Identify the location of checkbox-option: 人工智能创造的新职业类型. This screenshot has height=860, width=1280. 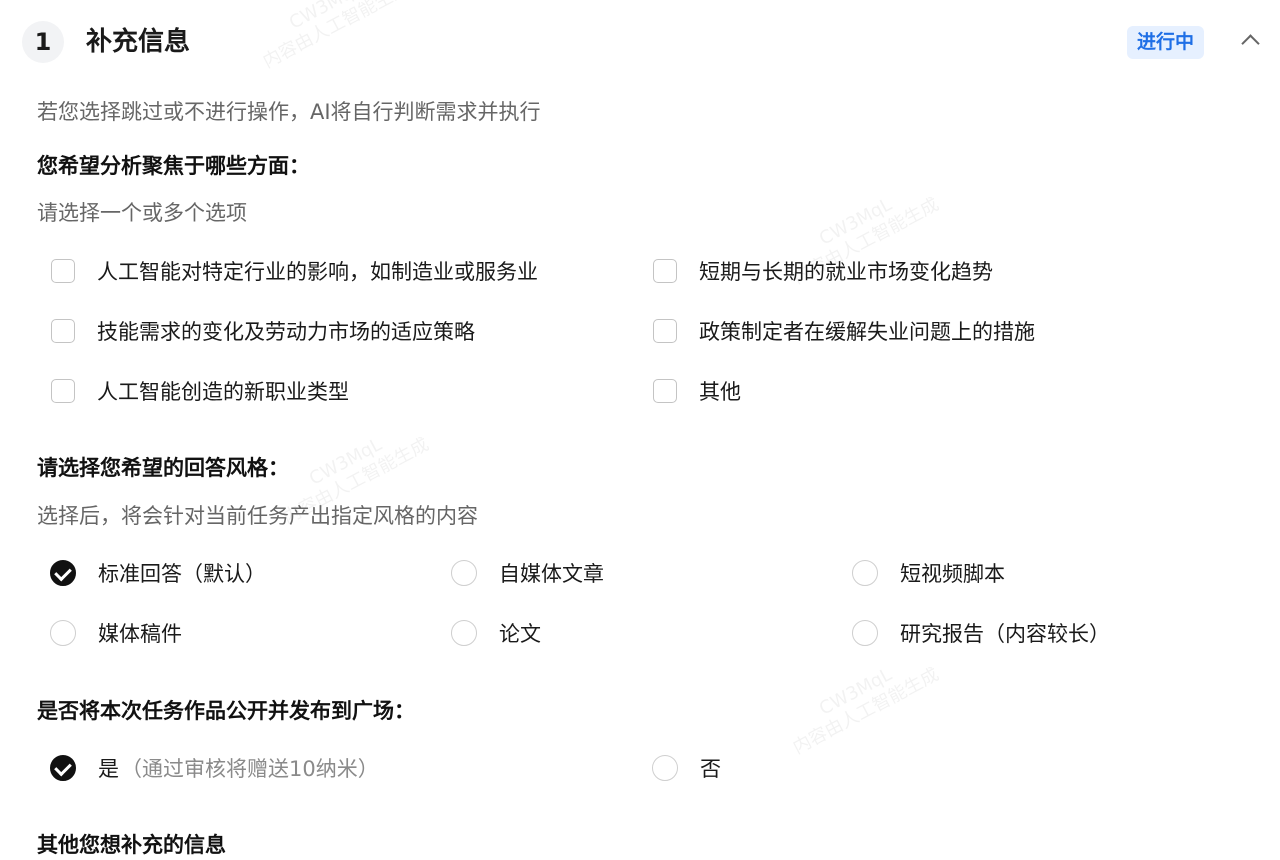
(200, 391).